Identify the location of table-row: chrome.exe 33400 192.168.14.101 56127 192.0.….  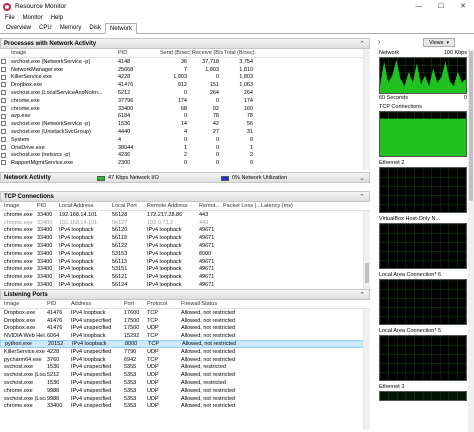
(185, 223).